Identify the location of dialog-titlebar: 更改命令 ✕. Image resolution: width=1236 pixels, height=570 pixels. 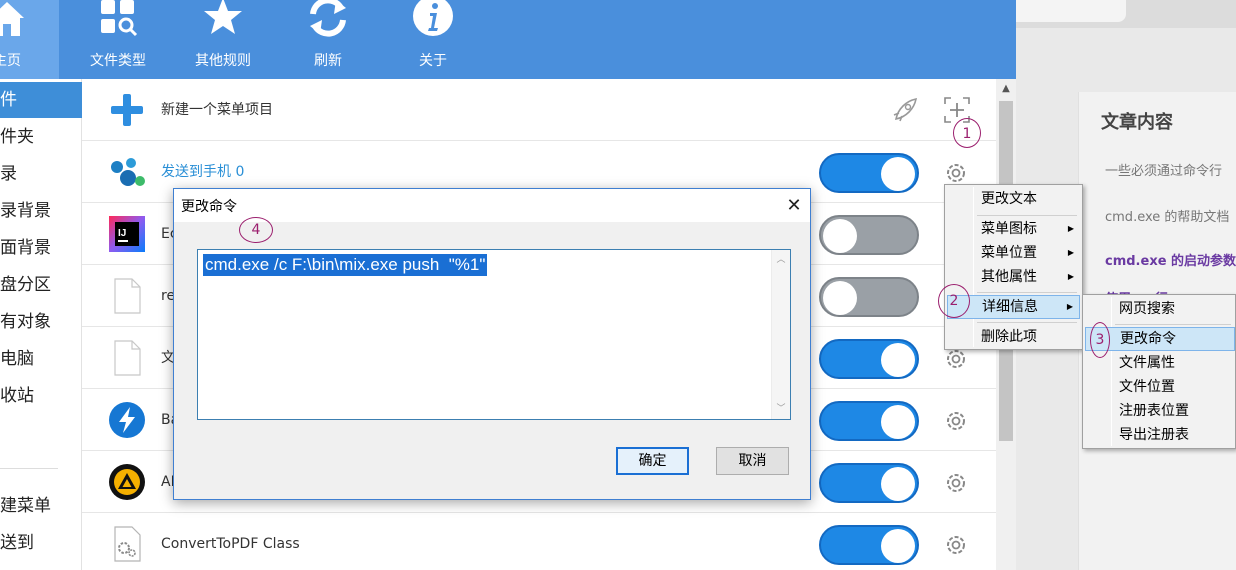
(492, 205).